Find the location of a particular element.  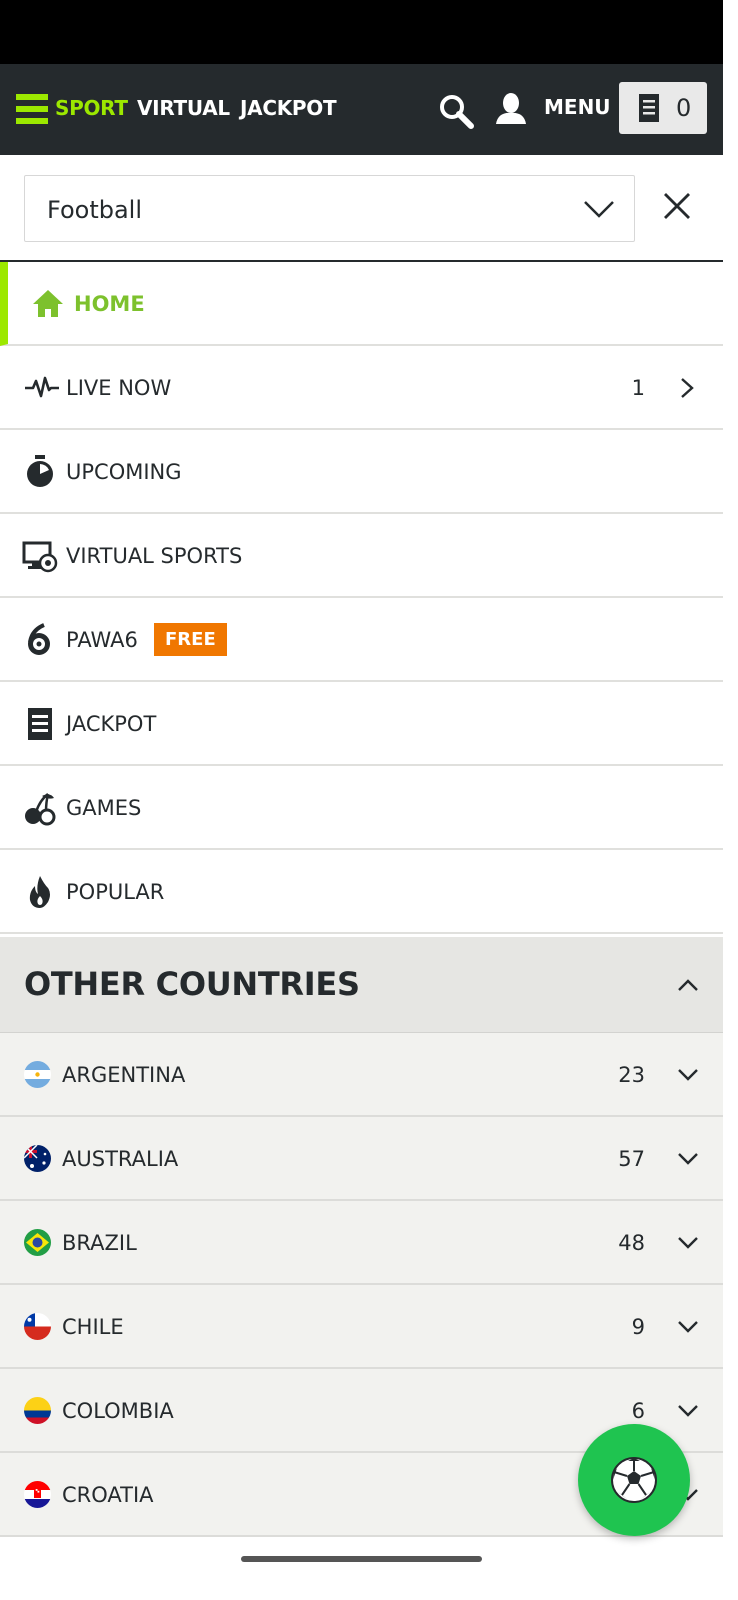

search-icon is located at coordinates (457, 112).